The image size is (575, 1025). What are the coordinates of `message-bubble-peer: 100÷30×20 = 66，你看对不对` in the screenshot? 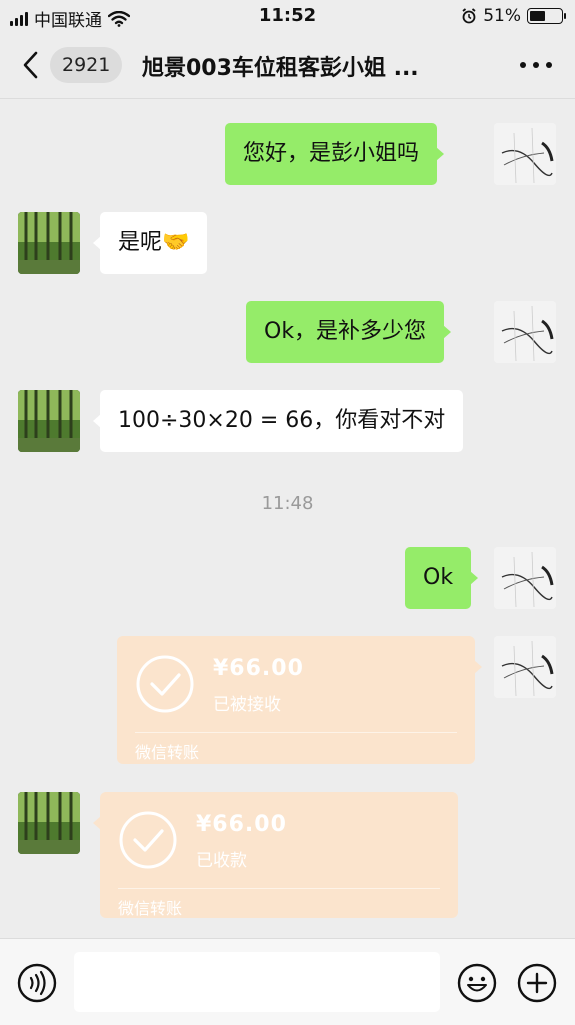 It's located at (278, 421).